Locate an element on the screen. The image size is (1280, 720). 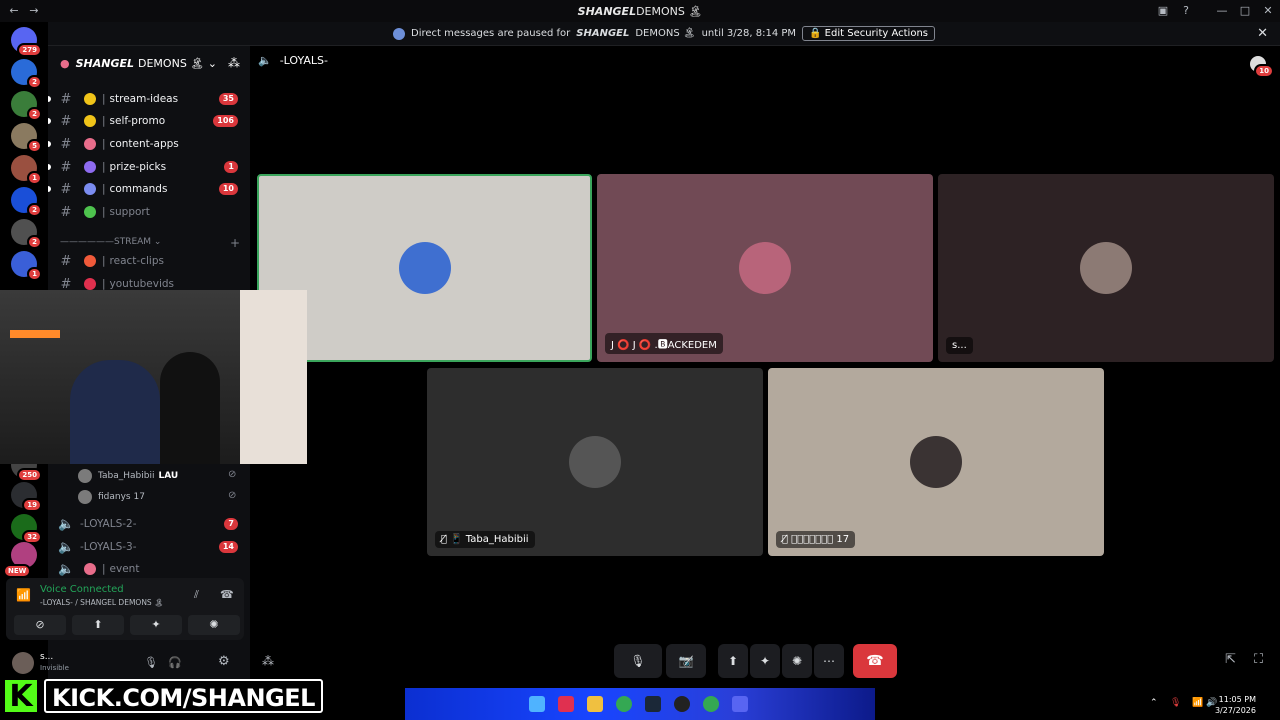
voice-user: Taba_Habibii LAU is located at coordinates (128, 476).